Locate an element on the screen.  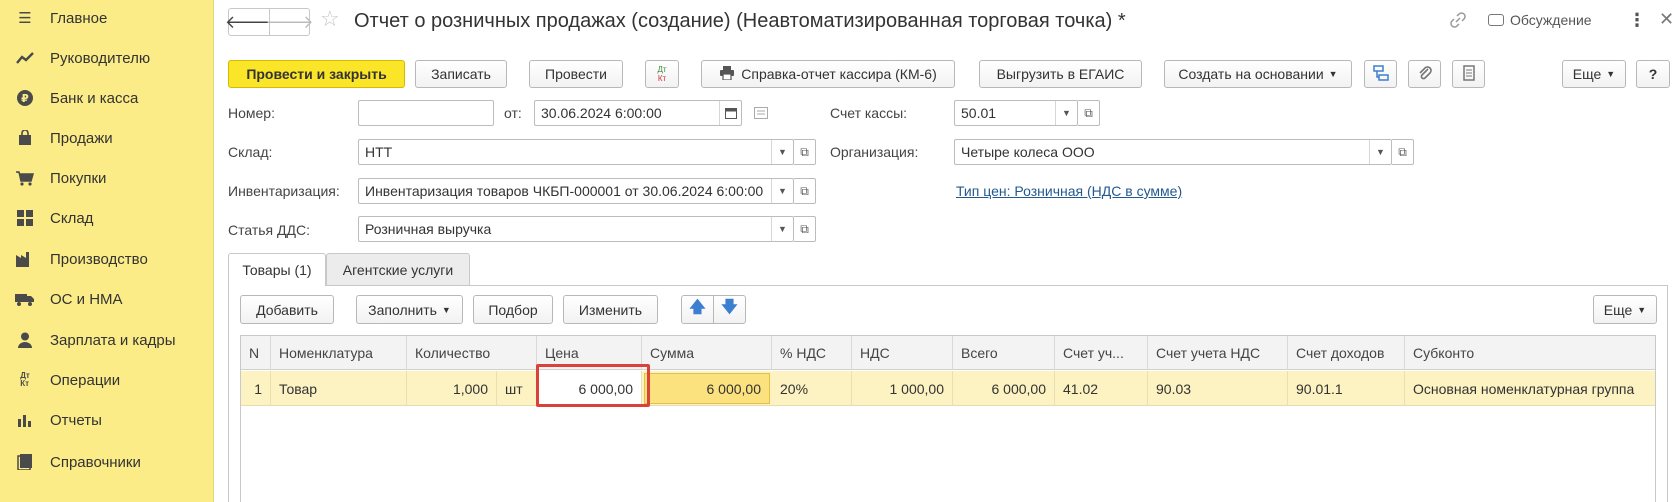
dt-kt-button: Дт Кт is located at coordinates (662, 74).